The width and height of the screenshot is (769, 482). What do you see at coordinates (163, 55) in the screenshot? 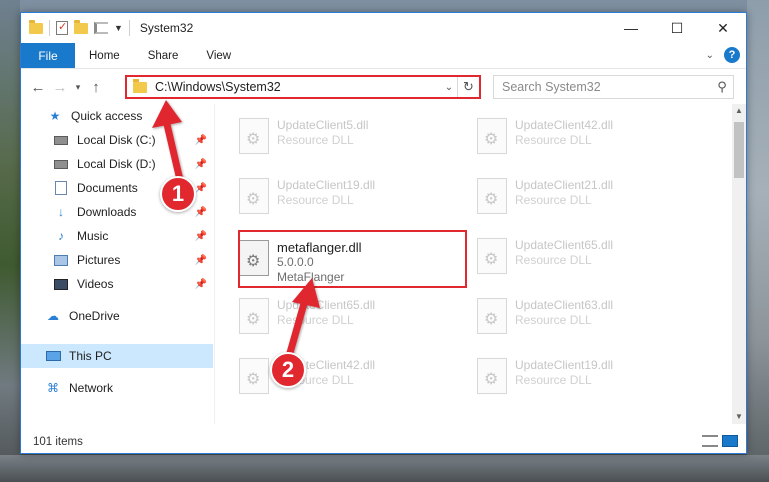
I see `tab-share: Share` at bounding box center [163, 55].